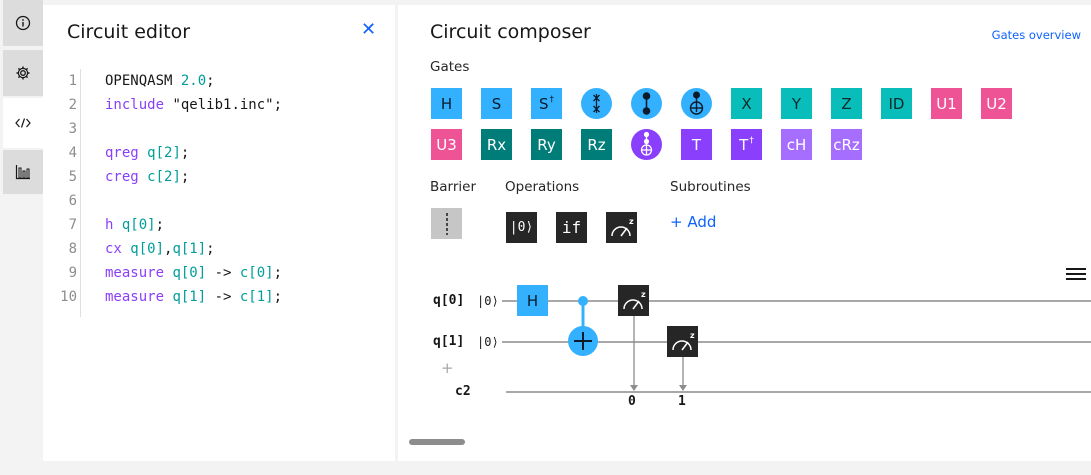 Image resolution: width=1091 pixels, height=475 pixels. I want to click on line-number: 8, so click(72, 249).